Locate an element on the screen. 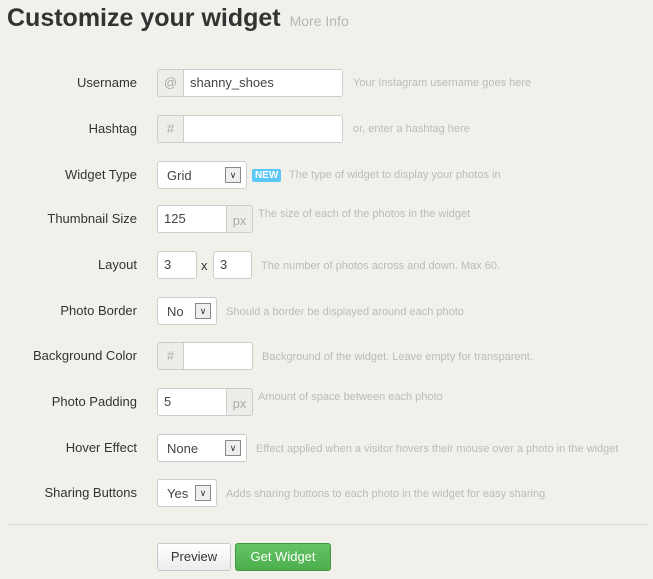  page-title-text: Customize your widget is located at coordinates (144, 18).